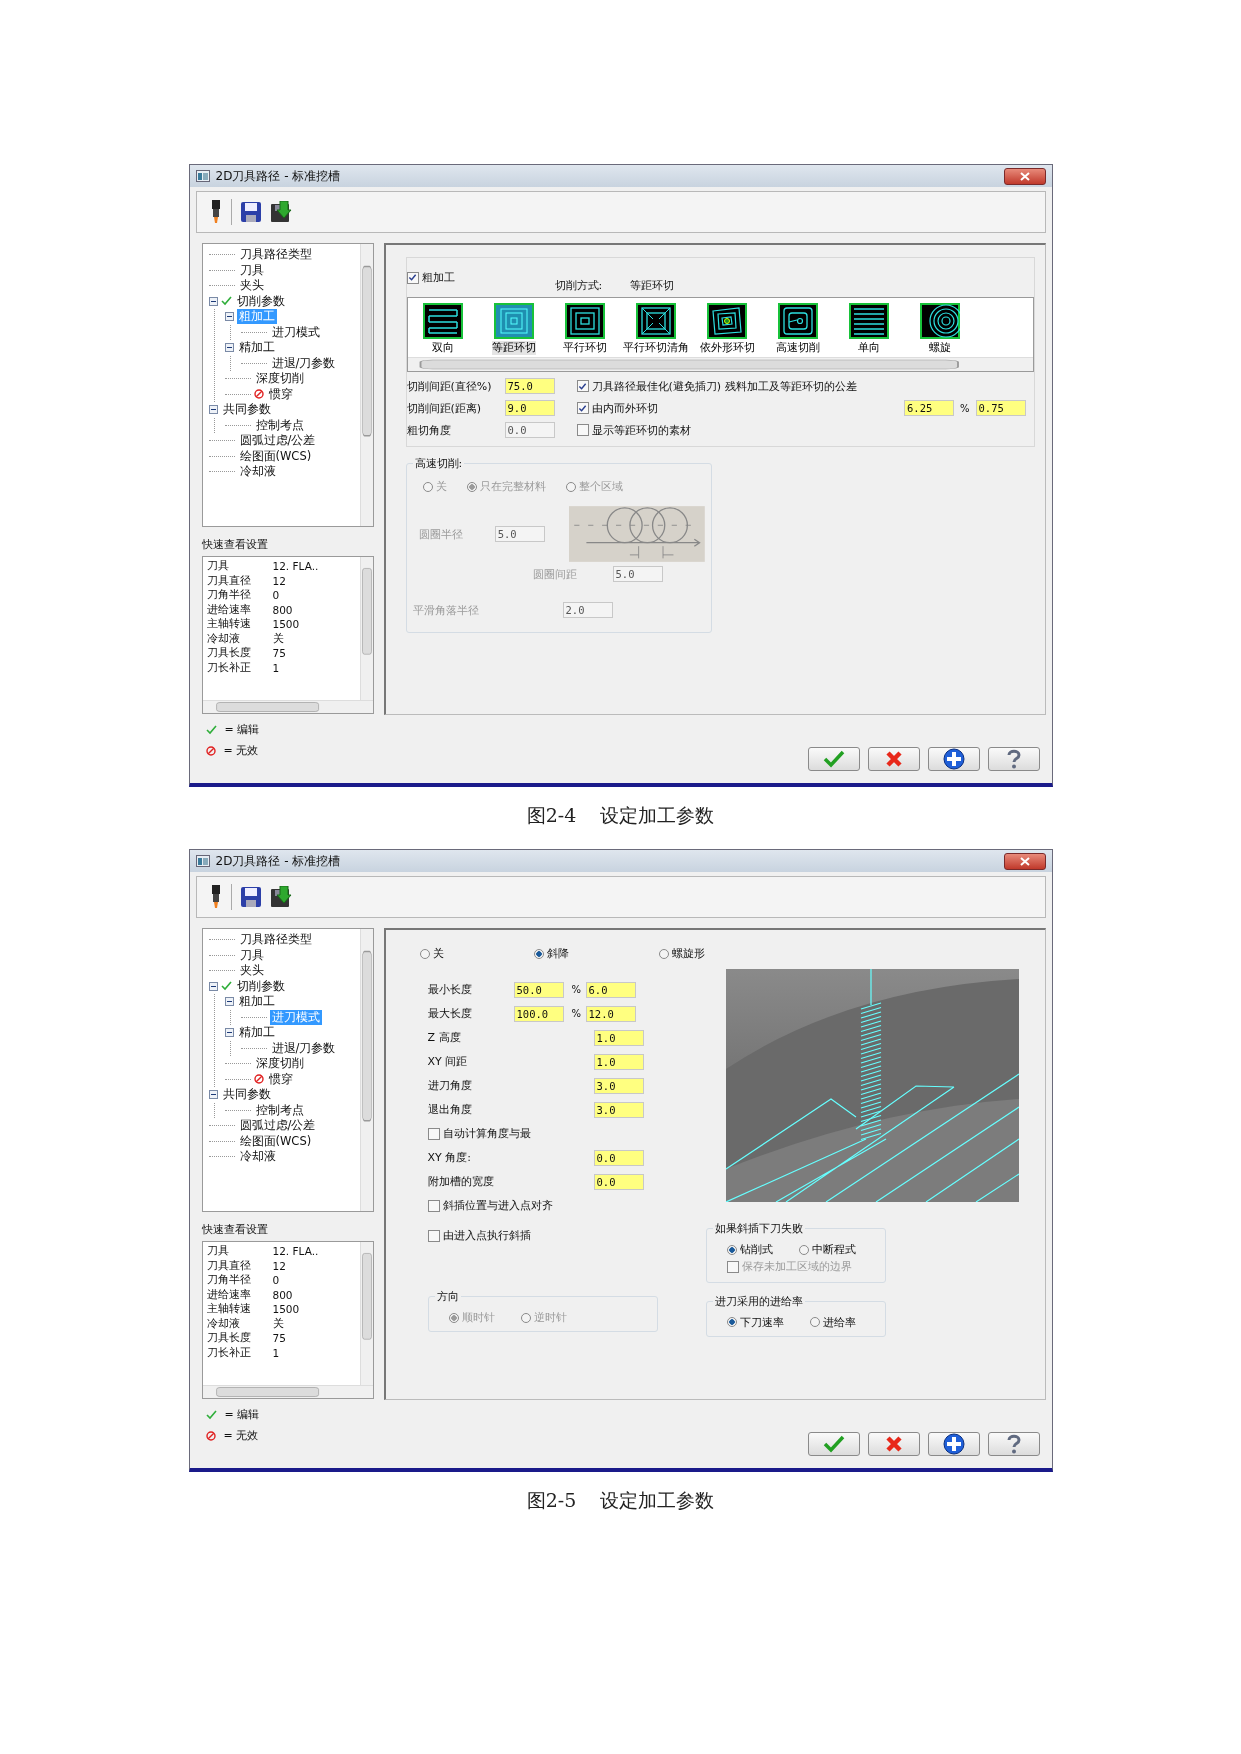  I want to click on input-field: 6.25, so click(929, 408).